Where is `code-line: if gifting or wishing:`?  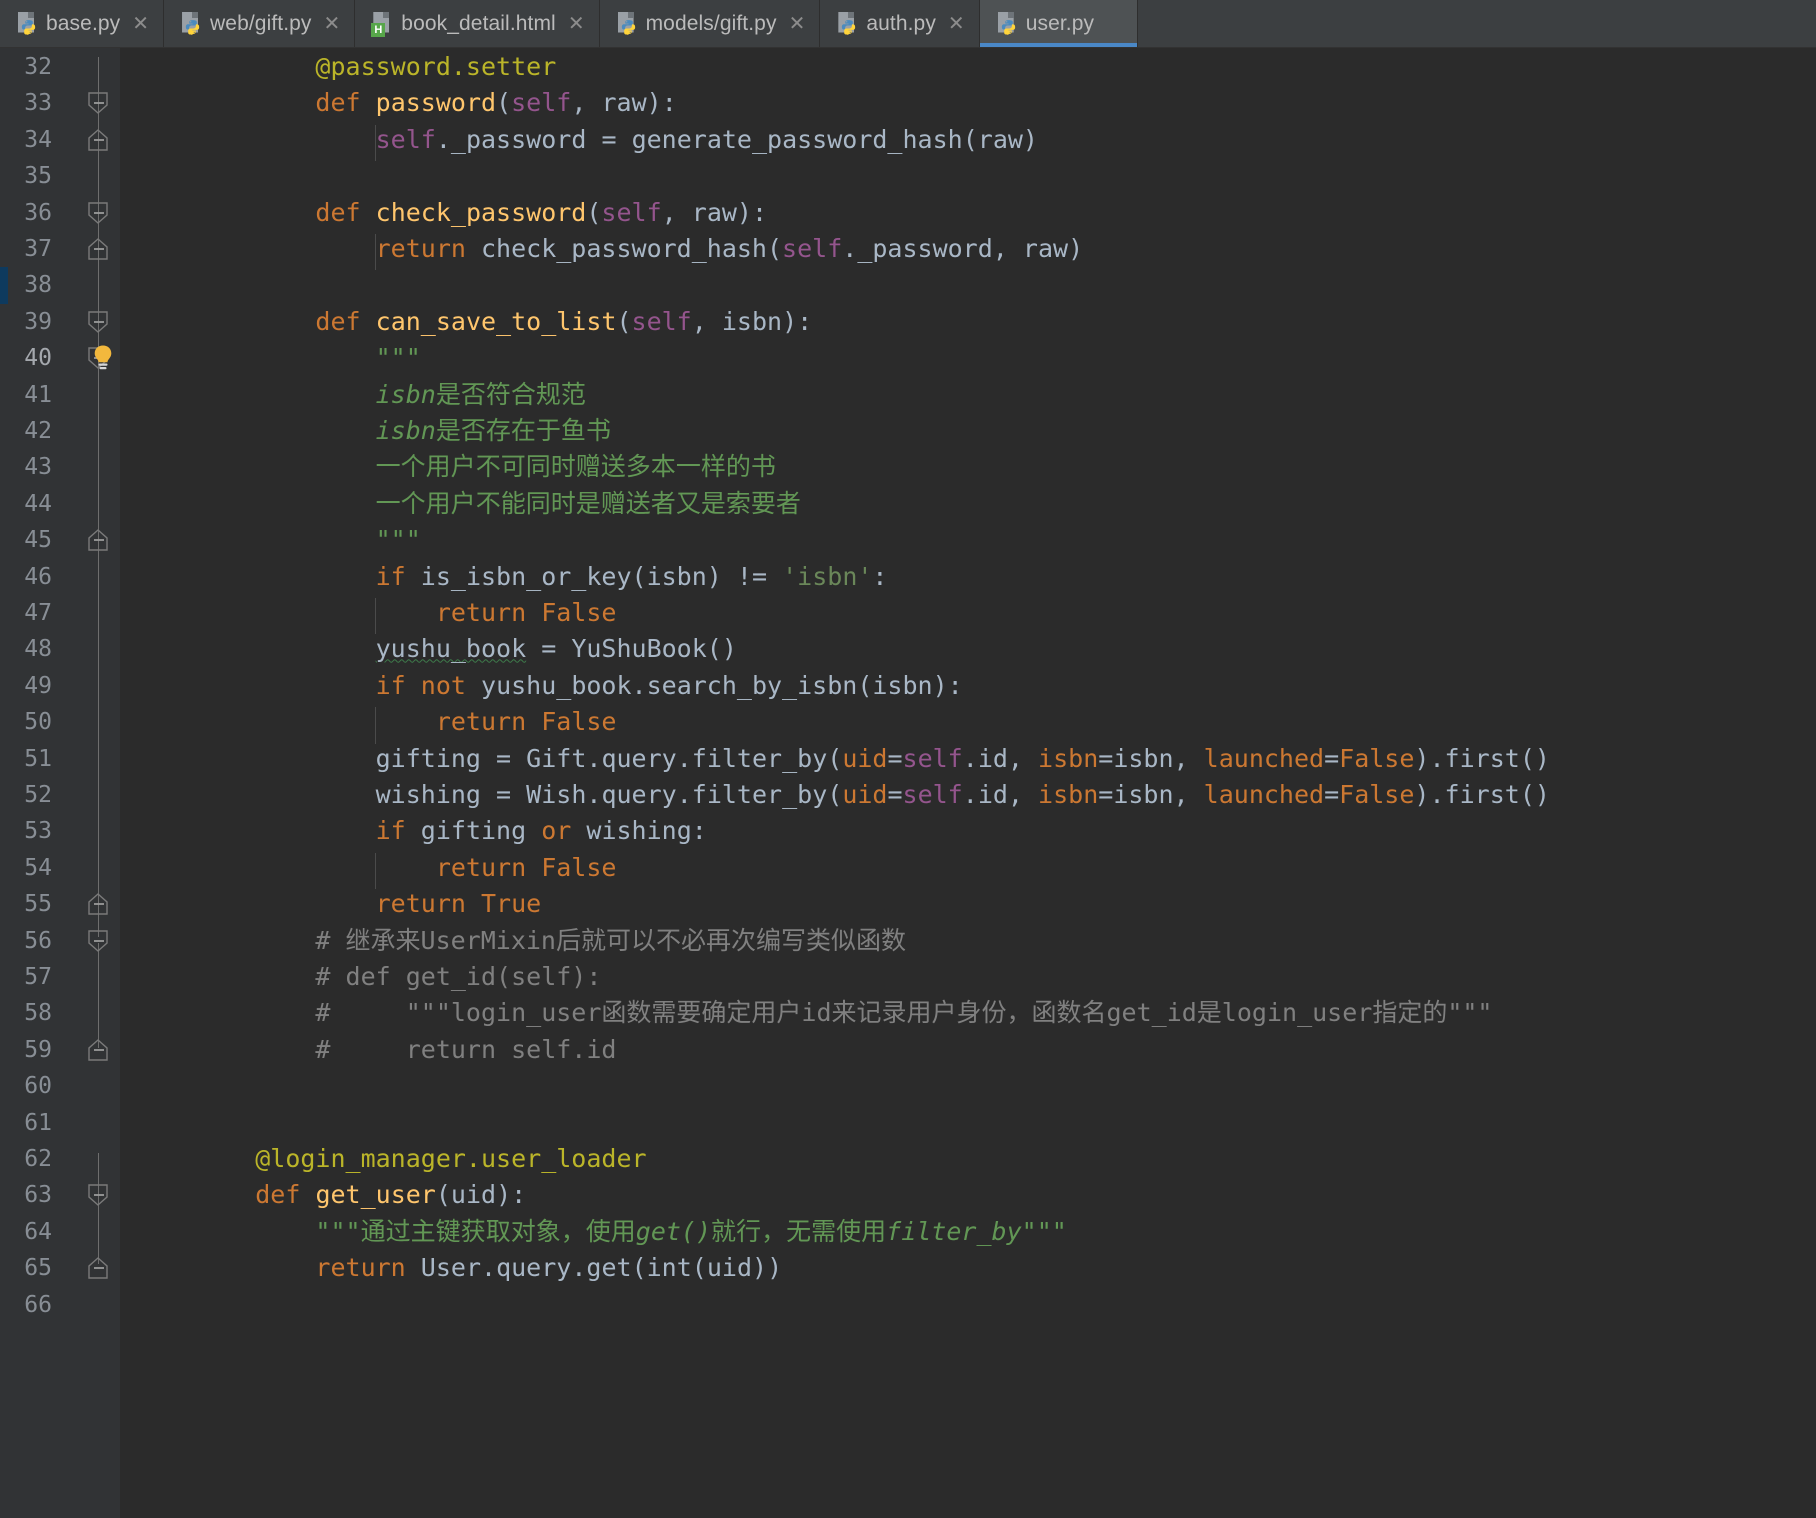 code-line: if gifting or wishing: is located at coordinates (451, 831).